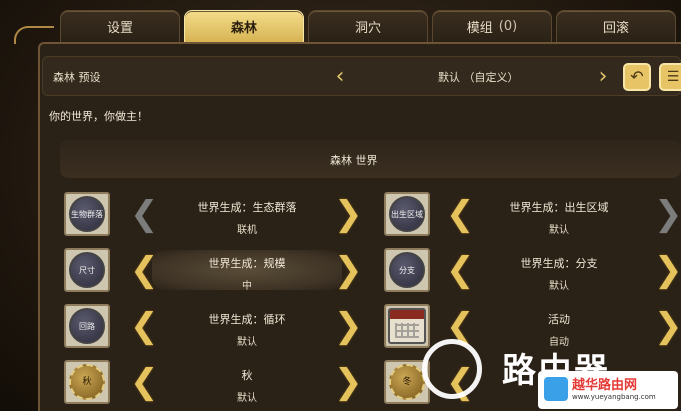  Describe the element at coordinates (247, 230) in the screenshot. I see `setting-value: 联机` at that location.